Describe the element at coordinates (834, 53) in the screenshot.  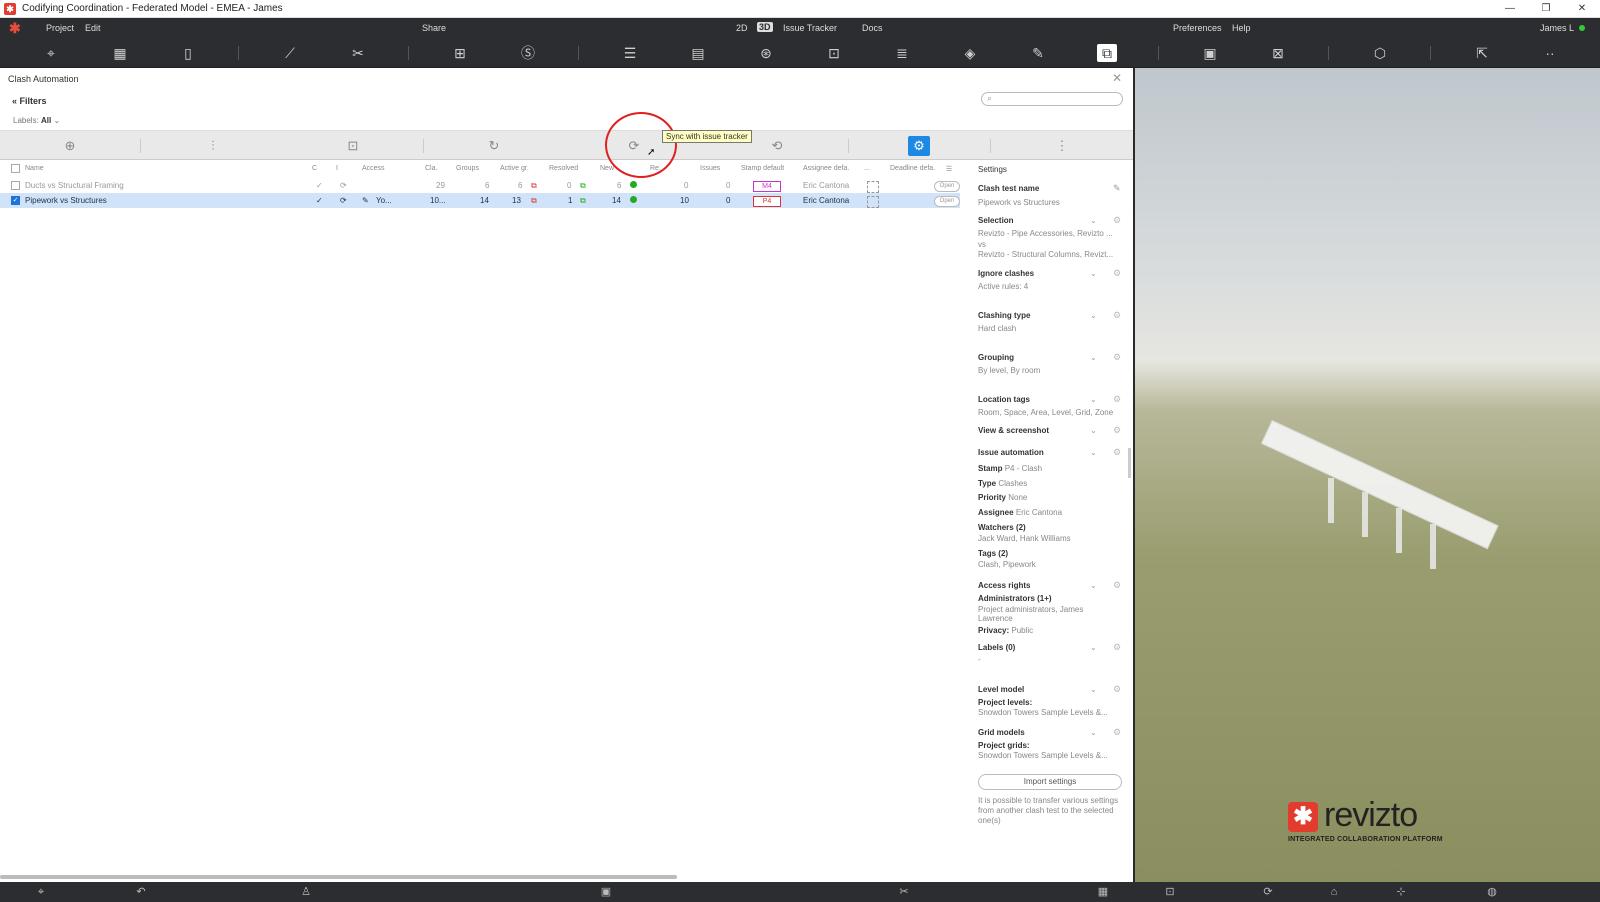
I see `search-model-icon: ⊡` at that location.